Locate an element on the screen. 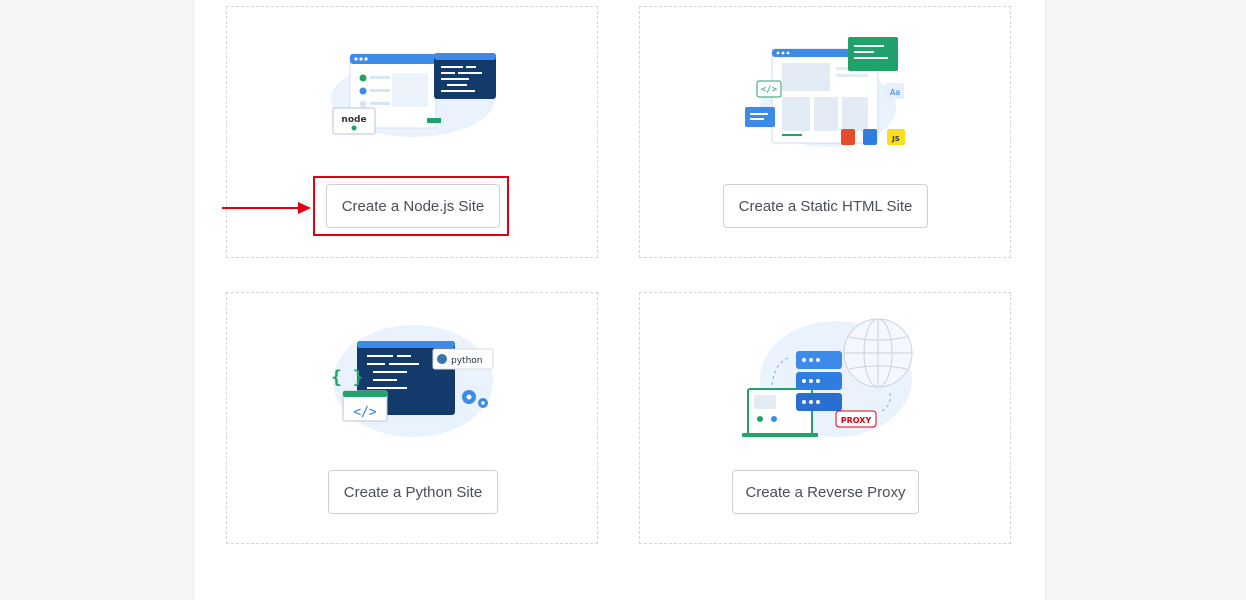 This screenshot has width=1246, height=600. nodejs-illustration: node is located at coordinates (413, 95).